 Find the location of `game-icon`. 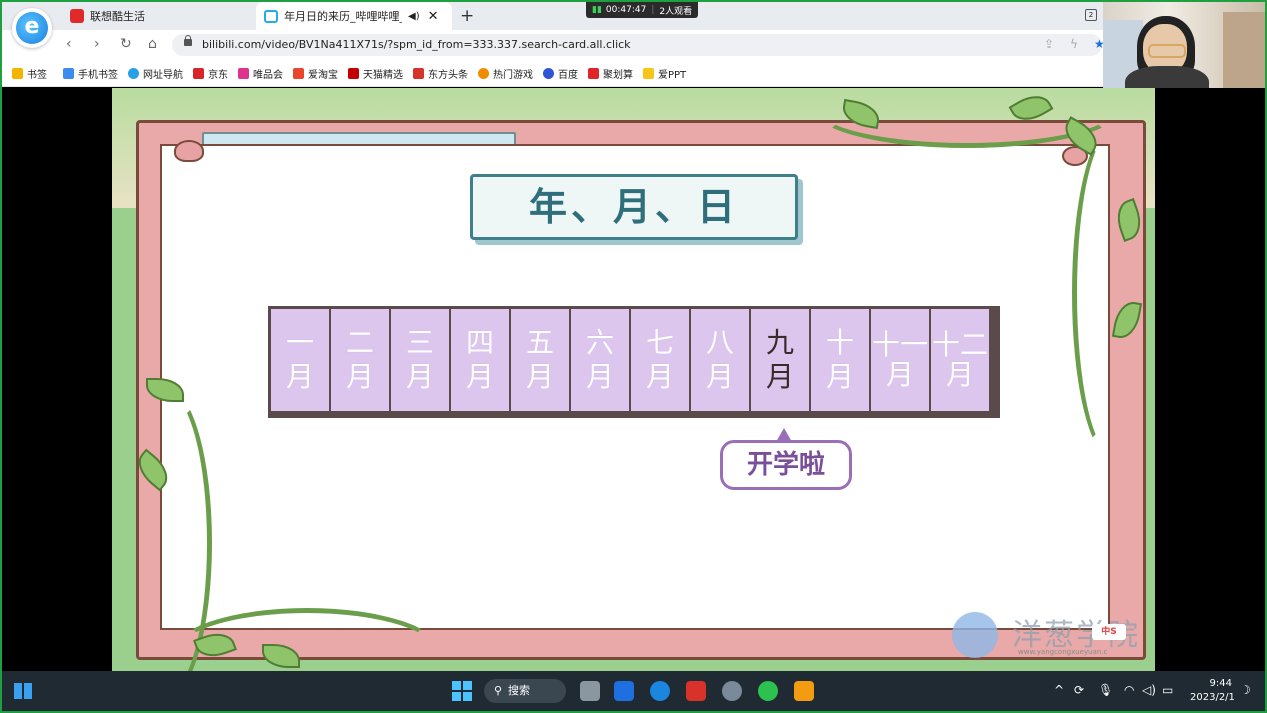

game-icon is located at coordinates (483, 73).